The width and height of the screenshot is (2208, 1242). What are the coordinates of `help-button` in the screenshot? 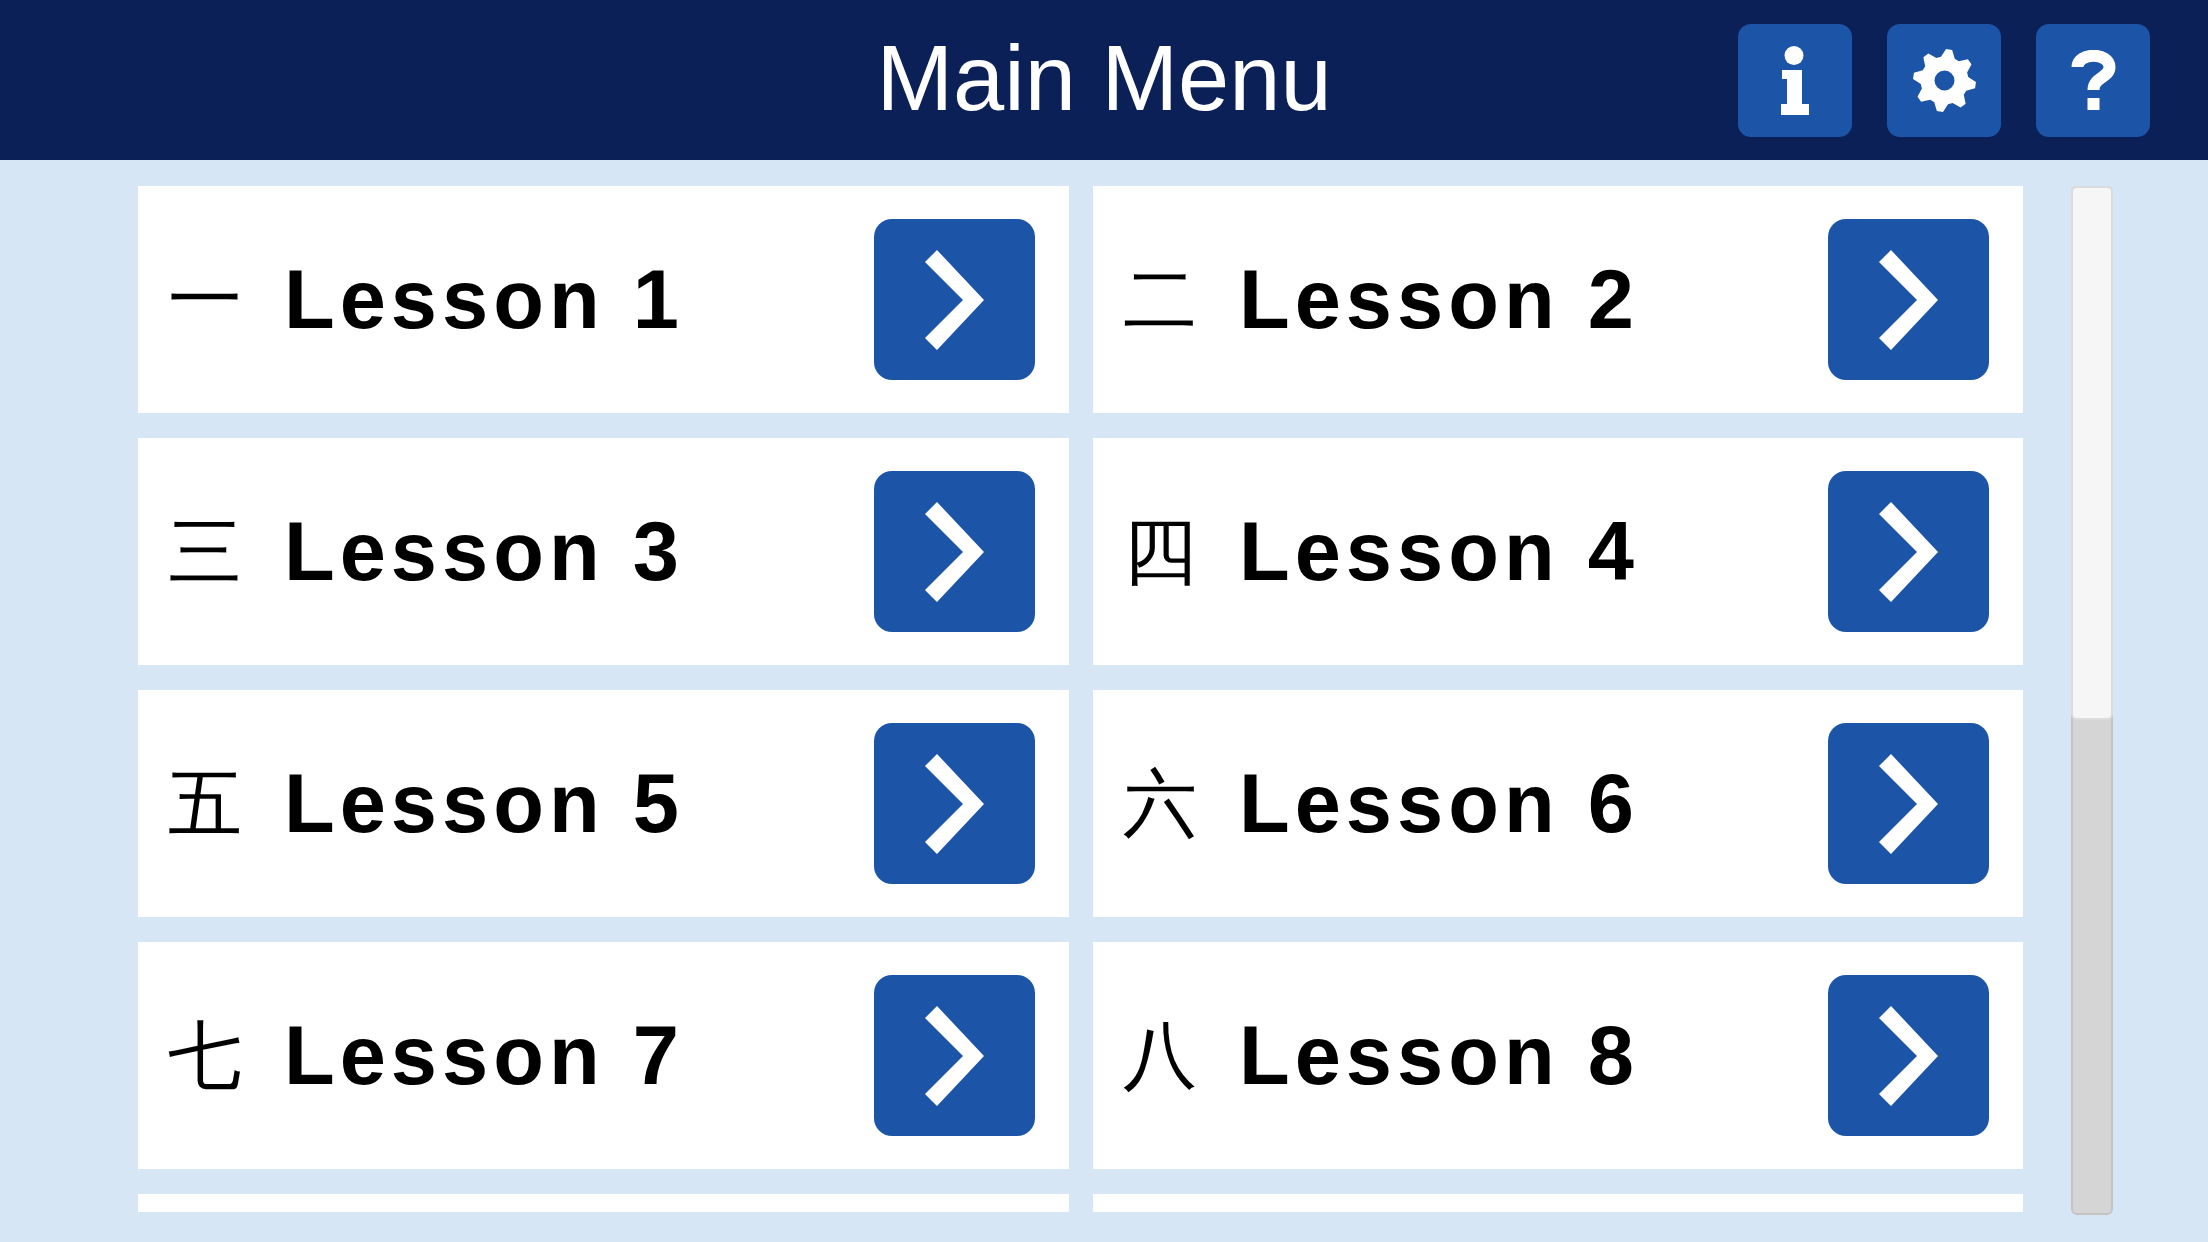 It's located at (2093, 80).